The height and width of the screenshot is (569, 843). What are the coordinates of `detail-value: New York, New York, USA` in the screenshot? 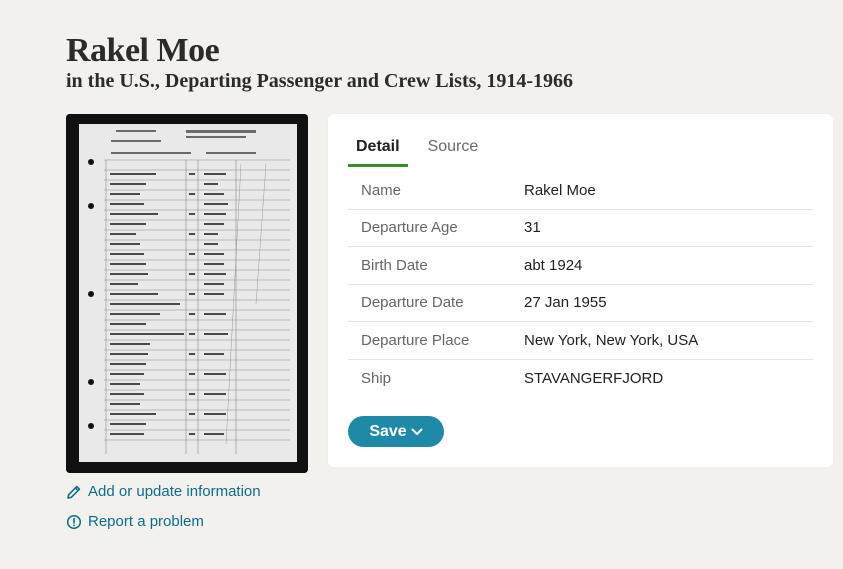 It's located at (611, 340).